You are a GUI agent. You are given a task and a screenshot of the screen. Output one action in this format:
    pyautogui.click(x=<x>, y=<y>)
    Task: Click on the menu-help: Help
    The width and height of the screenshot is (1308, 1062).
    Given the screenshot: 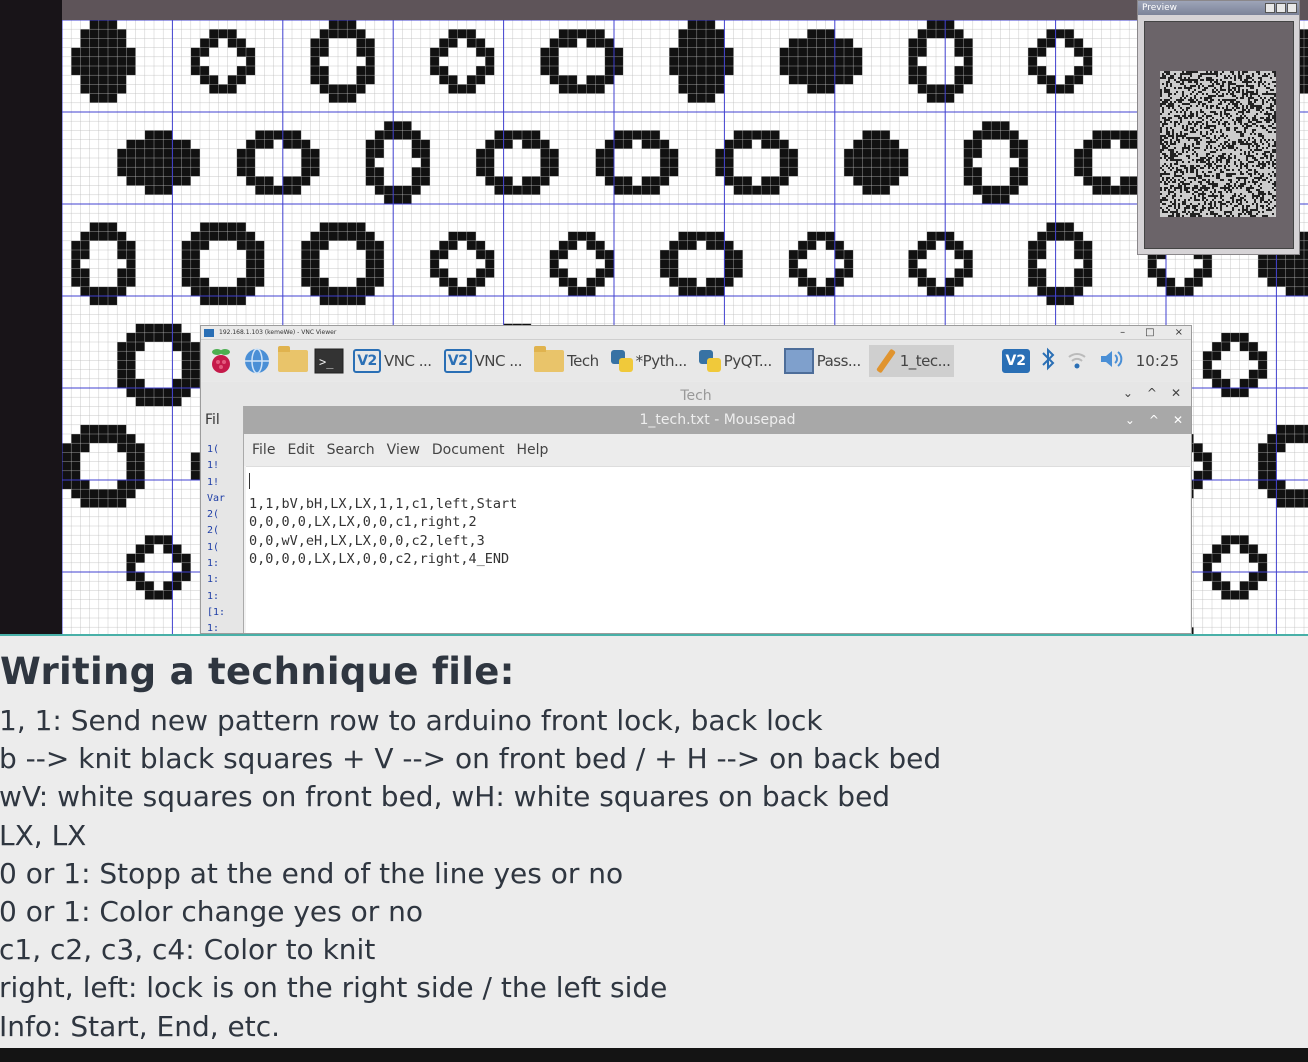 What is the action you would take?
    pyautogui.click(x=532, y=450)
    